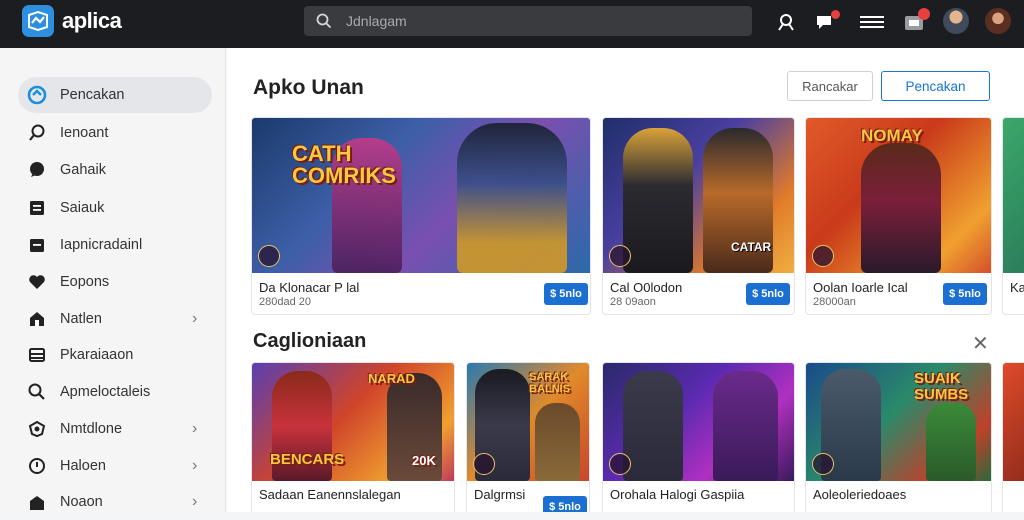 The height and width of the screenshot is (520, 1024). What do you see at coordinates (549, 383) in the screenshot?
I see `poster-title: SARAK BALNIS` at bounding box center [549, 383].